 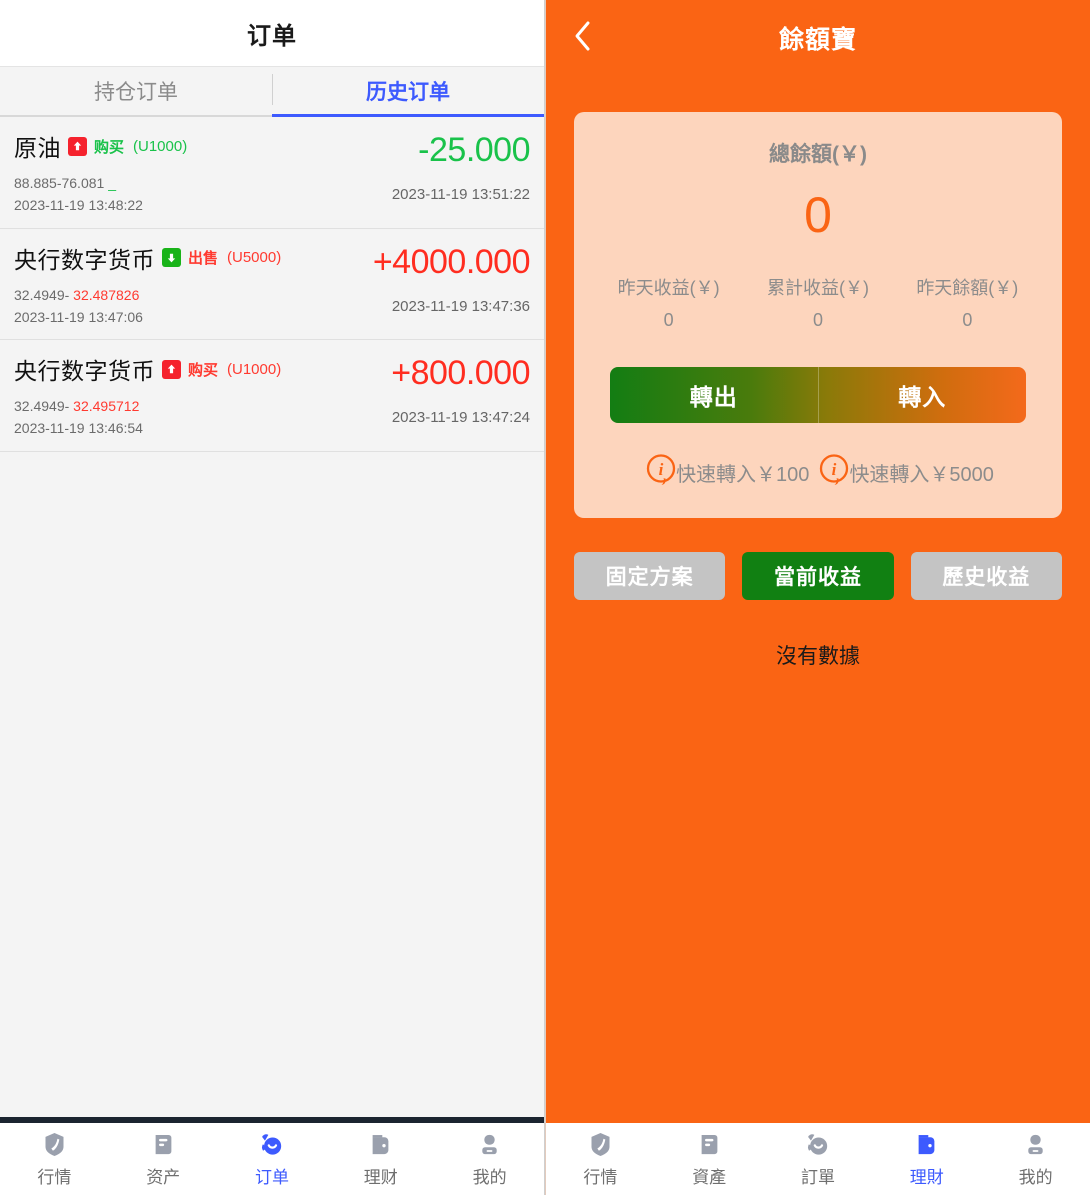 I want to click on balance-stats: 昨天收益(￥) 0 累計收益(￥) 0 昨天餘額(￥) 0, so click(x=818, y=302).